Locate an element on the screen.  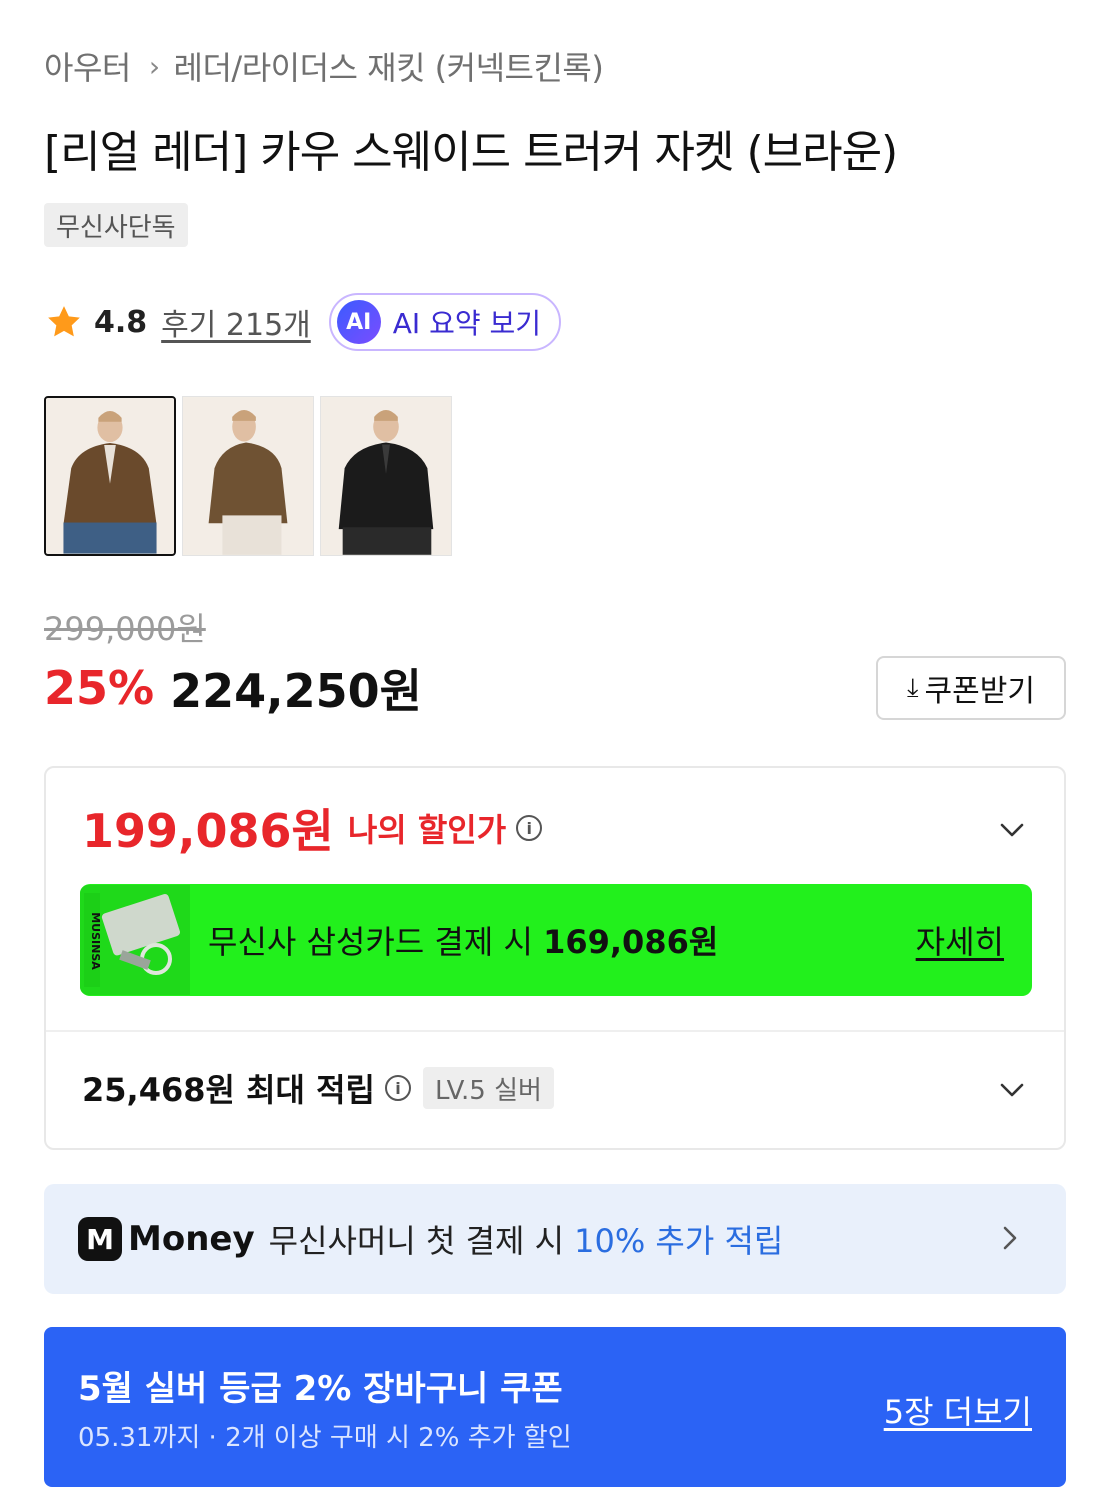
cart-coupon-title: 5월 실버 등급 2% 장바구니 쿠폰 is located at coordinates (320, 1389).